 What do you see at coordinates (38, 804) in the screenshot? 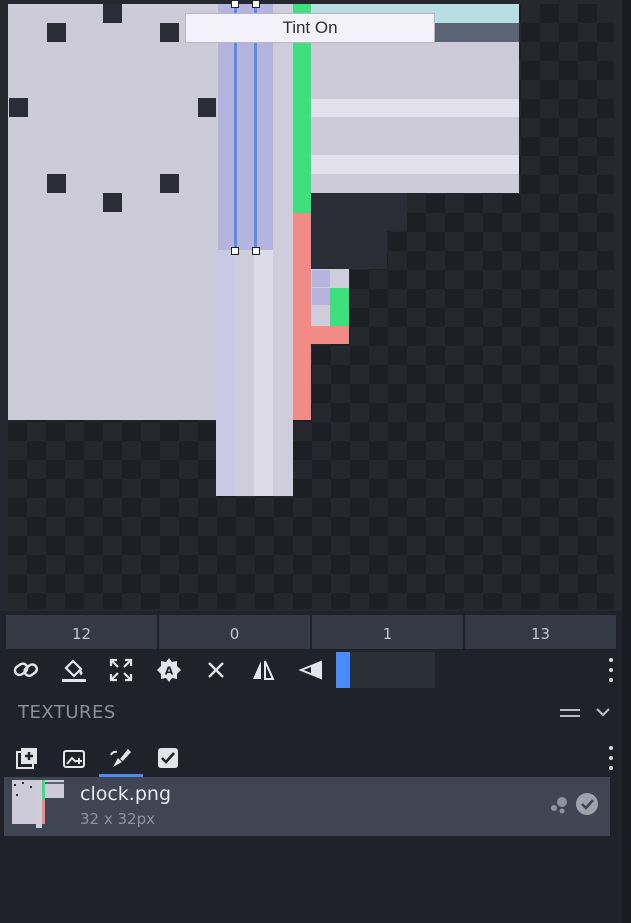
I see `texture-thumbnail` at bounding box center [38, 804].